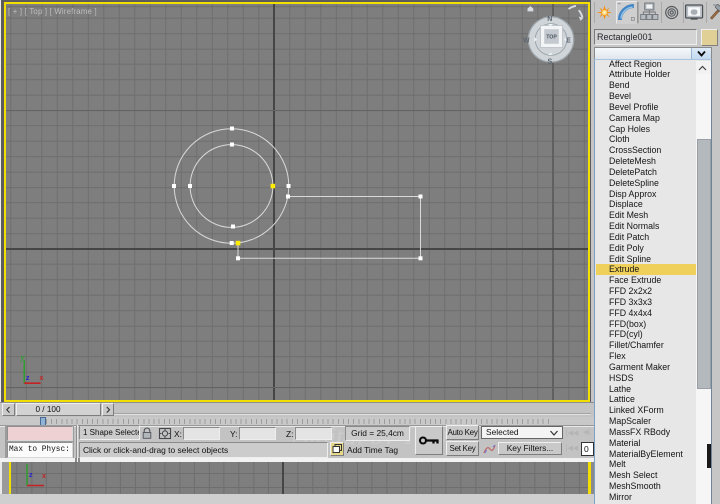  I want to click on svg-text: W, so click(526, 41).